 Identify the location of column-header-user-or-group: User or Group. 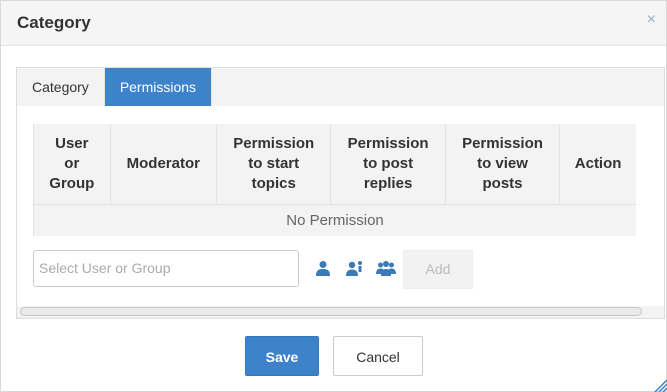
(72, 164).